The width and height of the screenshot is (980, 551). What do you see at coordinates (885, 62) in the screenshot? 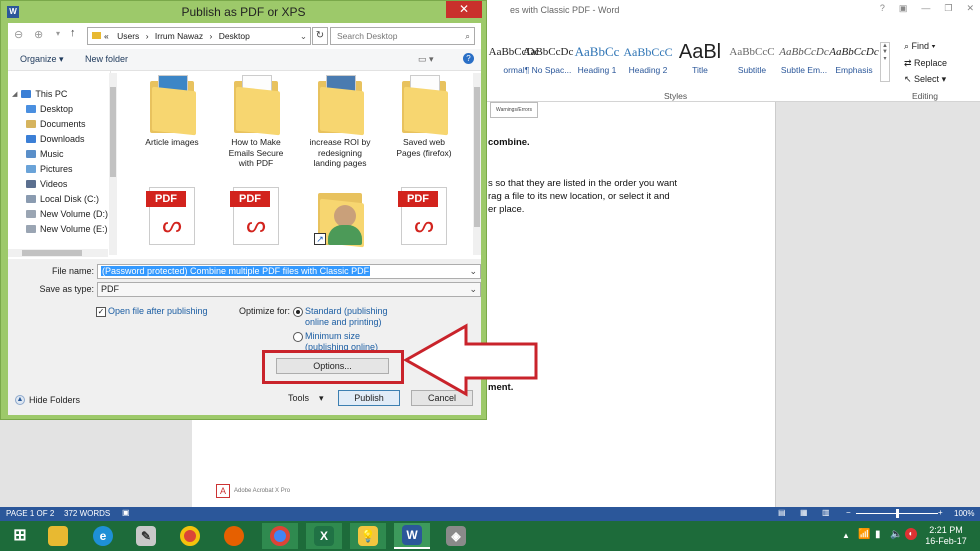
I see `styles-gallery-scroll: ▲ ▼ ▾` at bounding box center [885, 62].